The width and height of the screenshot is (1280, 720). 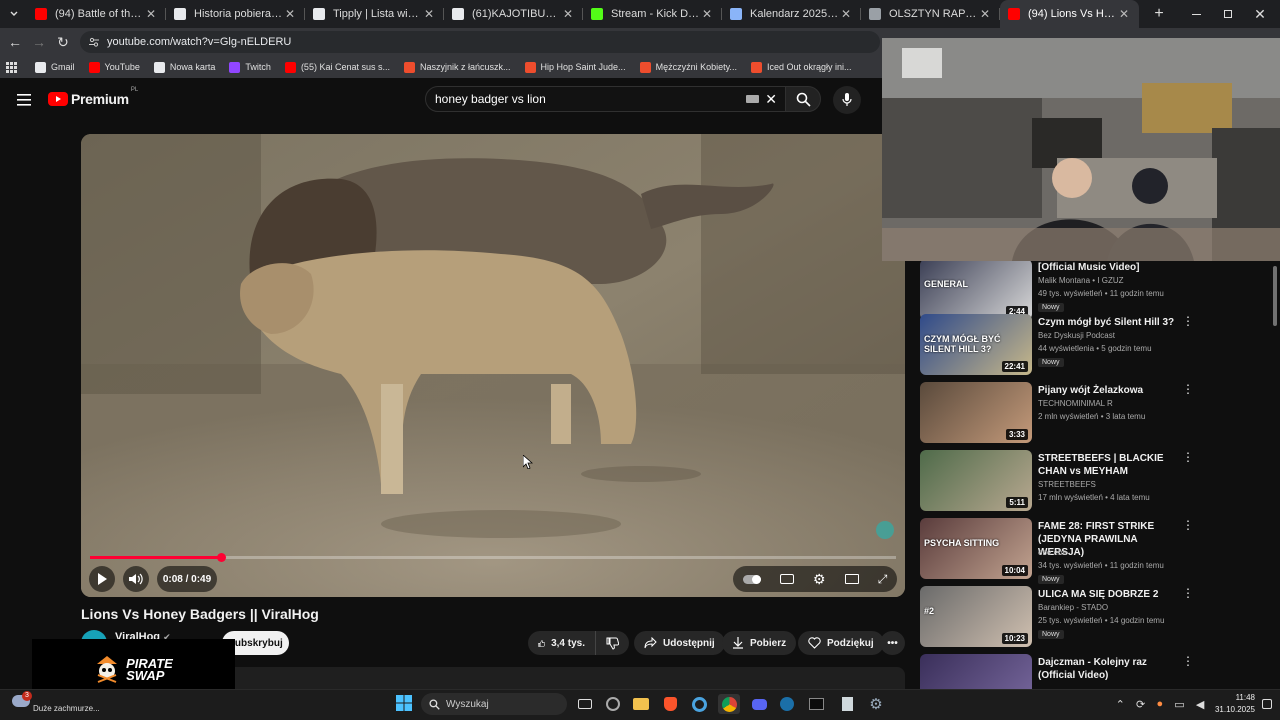 I want to click on download-button: Pobierz, so click(x=759, y=643).